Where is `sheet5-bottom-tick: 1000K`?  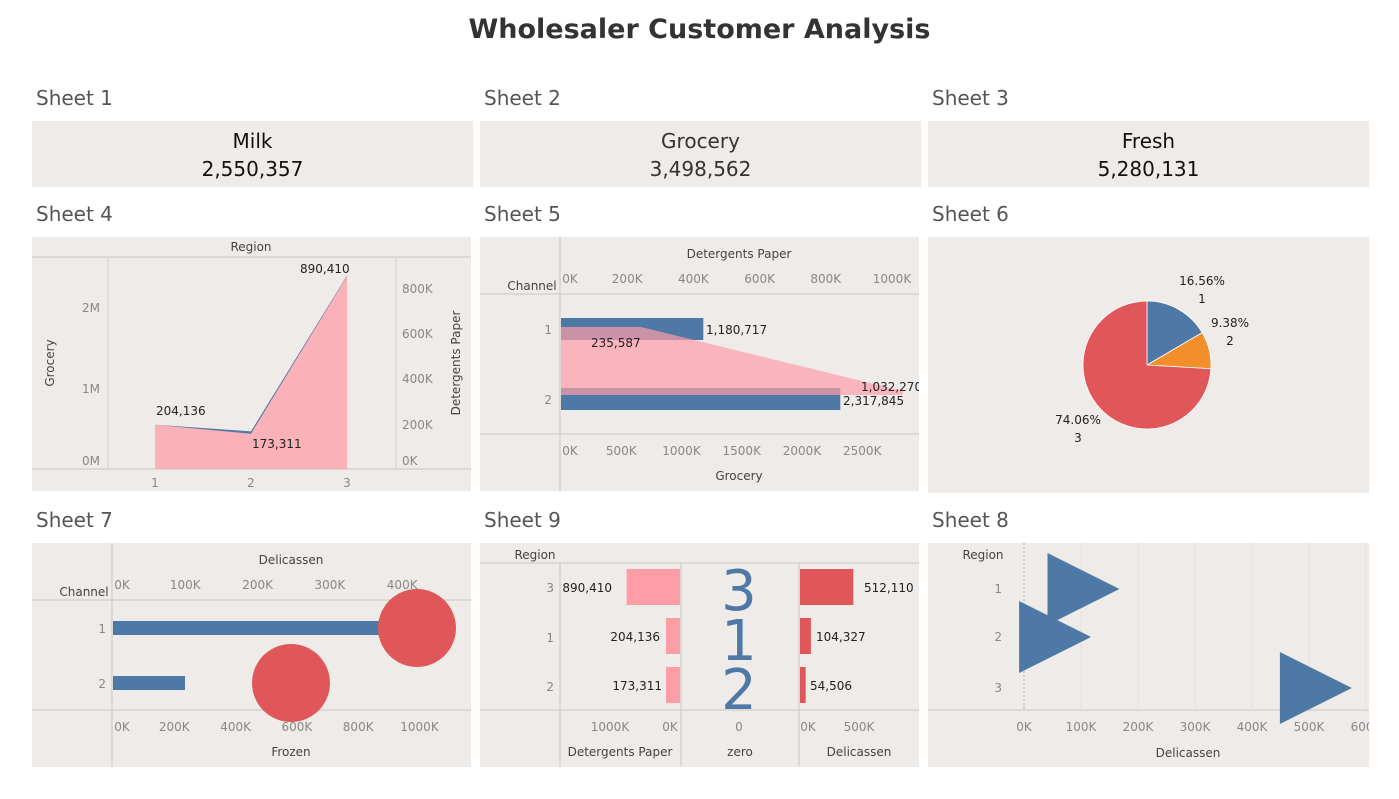
sheet5-bottom-tick: 1000K is located at coordinates (682, 451).